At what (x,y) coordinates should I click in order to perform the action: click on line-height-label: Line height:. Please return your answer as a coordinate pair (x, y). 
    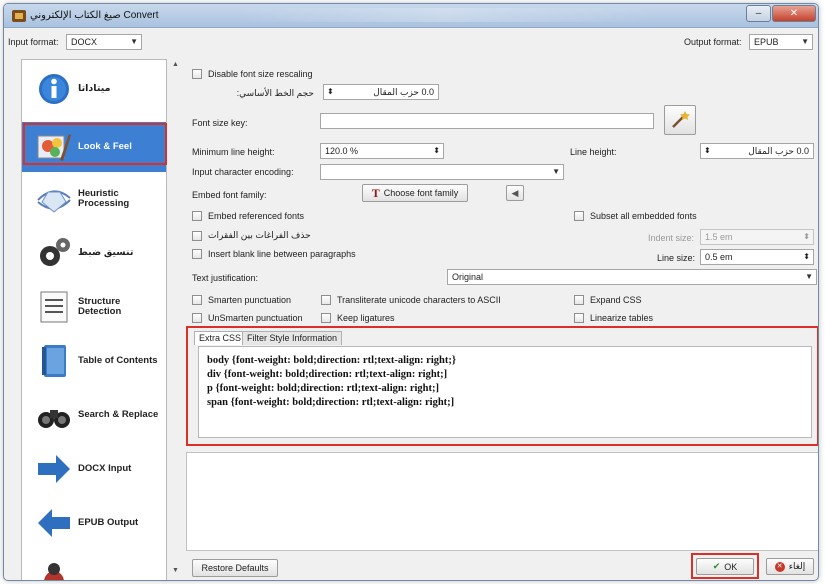
    Looking at the image, I should click on (593, 152).